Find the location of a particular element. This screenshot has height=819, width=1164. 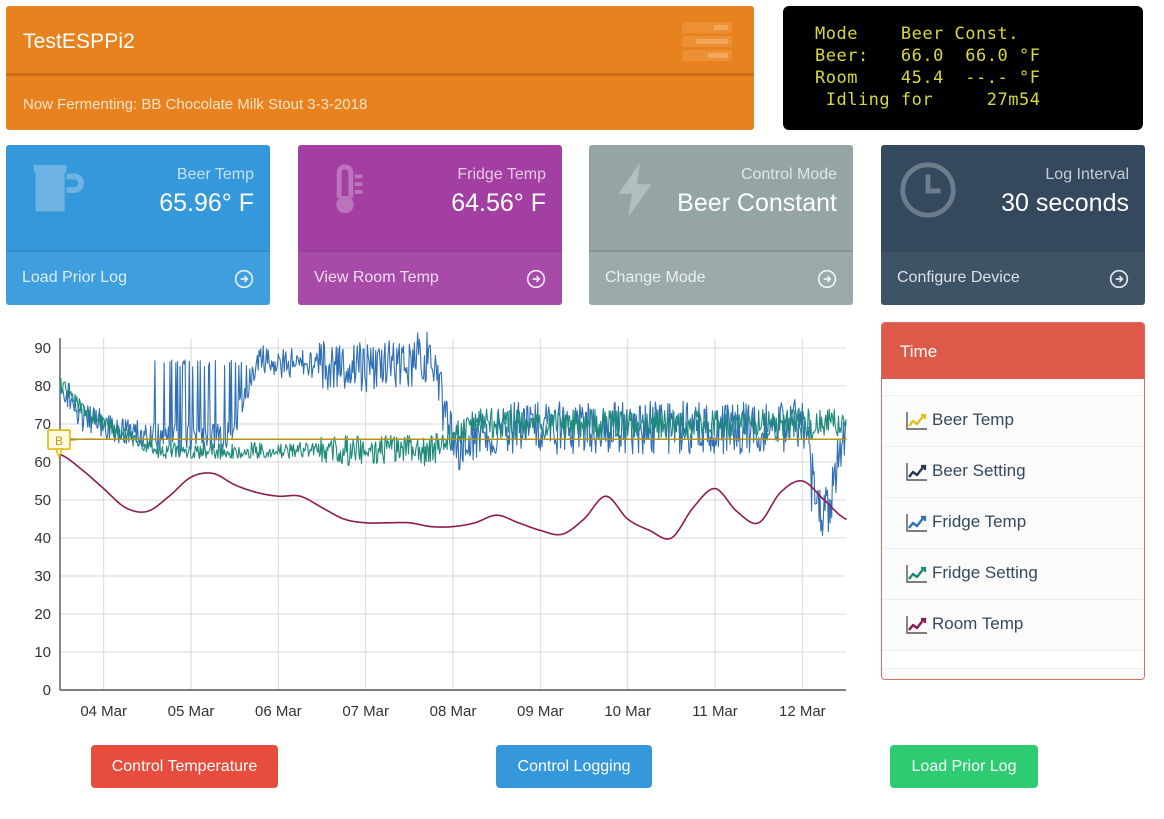

card-action-label: Configure Device is located at coordinates (958, 277).